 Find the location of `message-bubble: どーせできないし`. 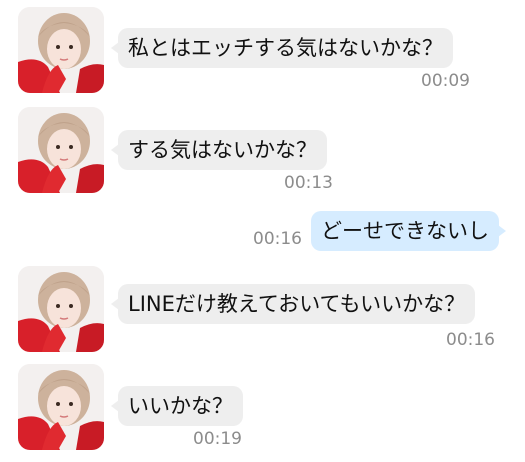

message-bubble: どーせできないし is located at coordinates (408, 231).